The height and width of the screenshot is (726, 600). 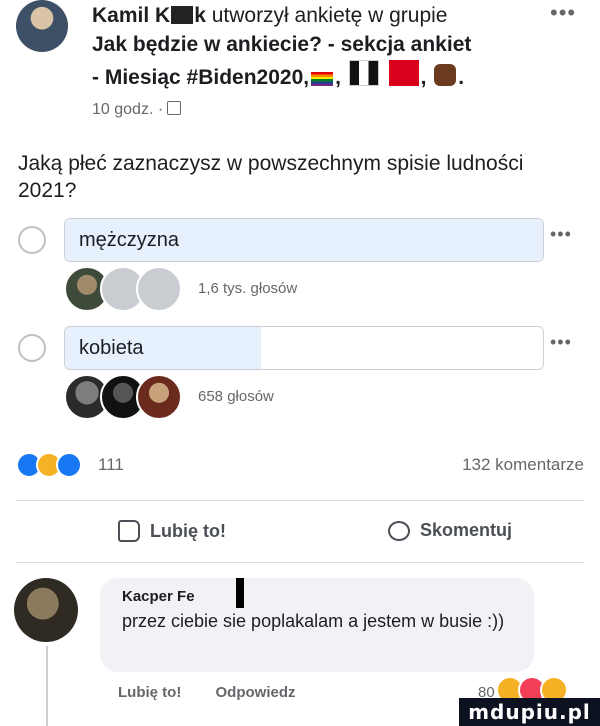 I want to click on poll-option-label: mężczyzna, so click(x=129, y=240).